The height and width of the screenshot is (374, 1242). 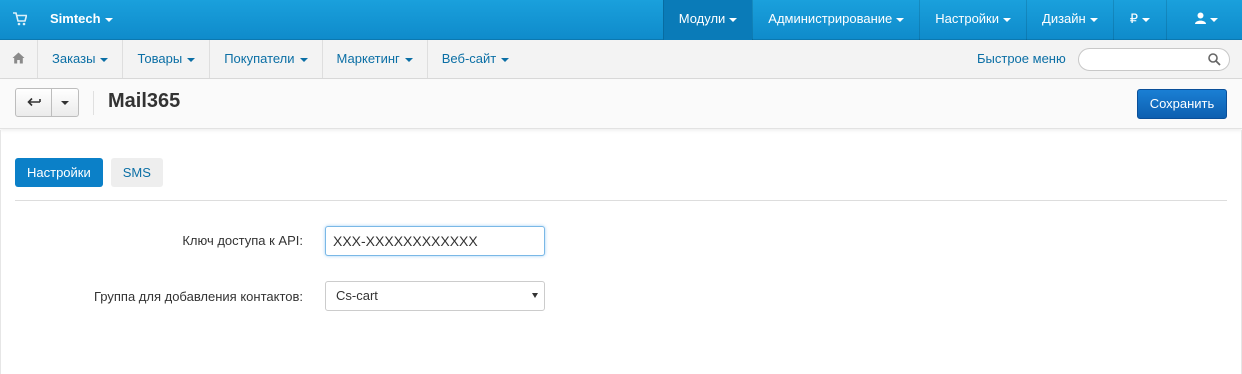 I want to click on api-key-field, so click(x=435, y=241).